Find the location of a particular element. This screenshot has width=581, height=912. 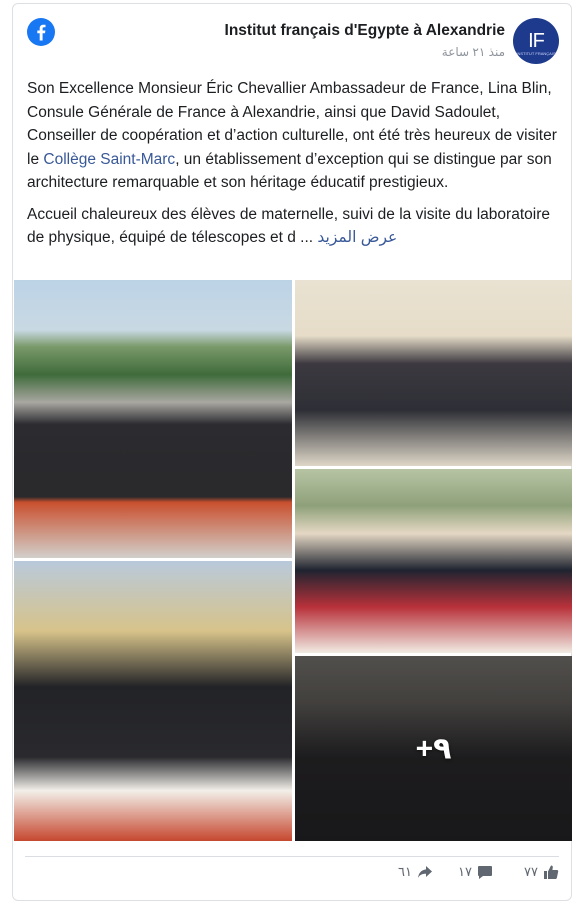

comment-icon is located at coordinates (485, 872).